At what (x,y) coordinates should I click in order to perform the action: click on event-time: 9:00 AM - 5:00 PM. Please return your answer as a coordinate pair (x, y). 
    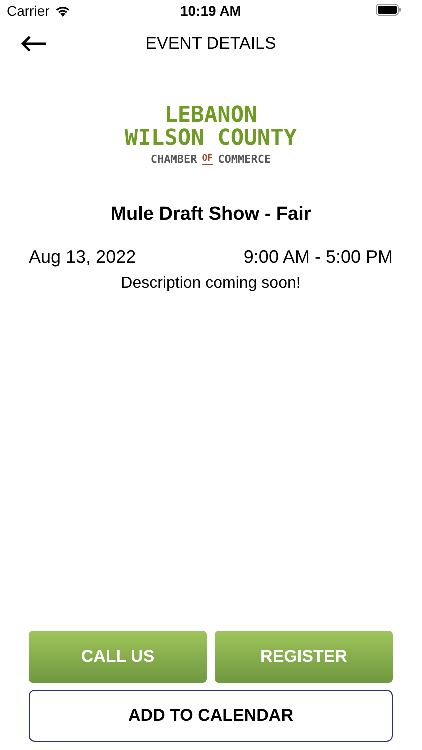
    Looking at the image, I should click on (318, 257).